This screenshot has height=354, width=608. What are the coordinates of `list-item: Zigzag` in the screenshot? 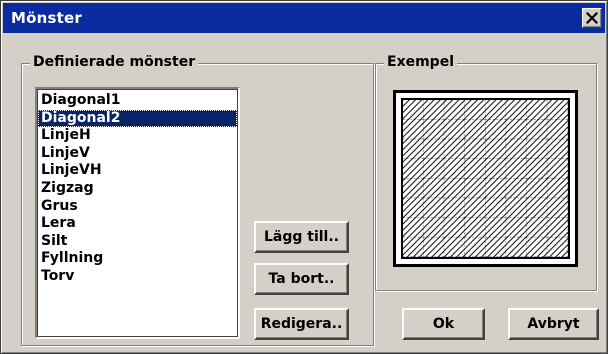 It's located at (137, 189).